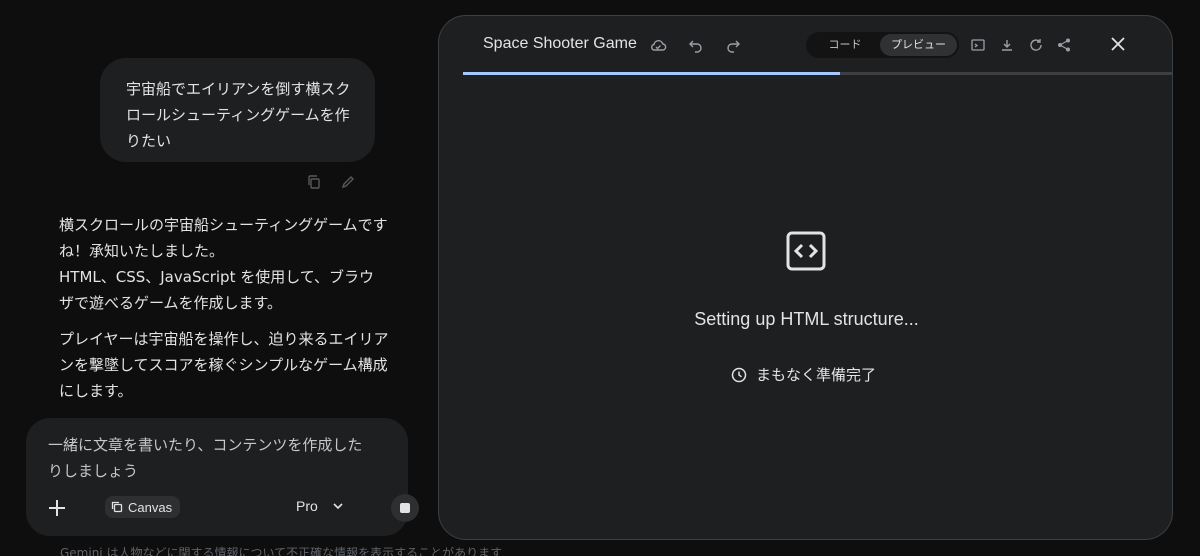 The height and width of the screenshot is (556, 1200). Describe the element at coordinates (314, 182) in the screenshot. I see `copy-icon` at that location.